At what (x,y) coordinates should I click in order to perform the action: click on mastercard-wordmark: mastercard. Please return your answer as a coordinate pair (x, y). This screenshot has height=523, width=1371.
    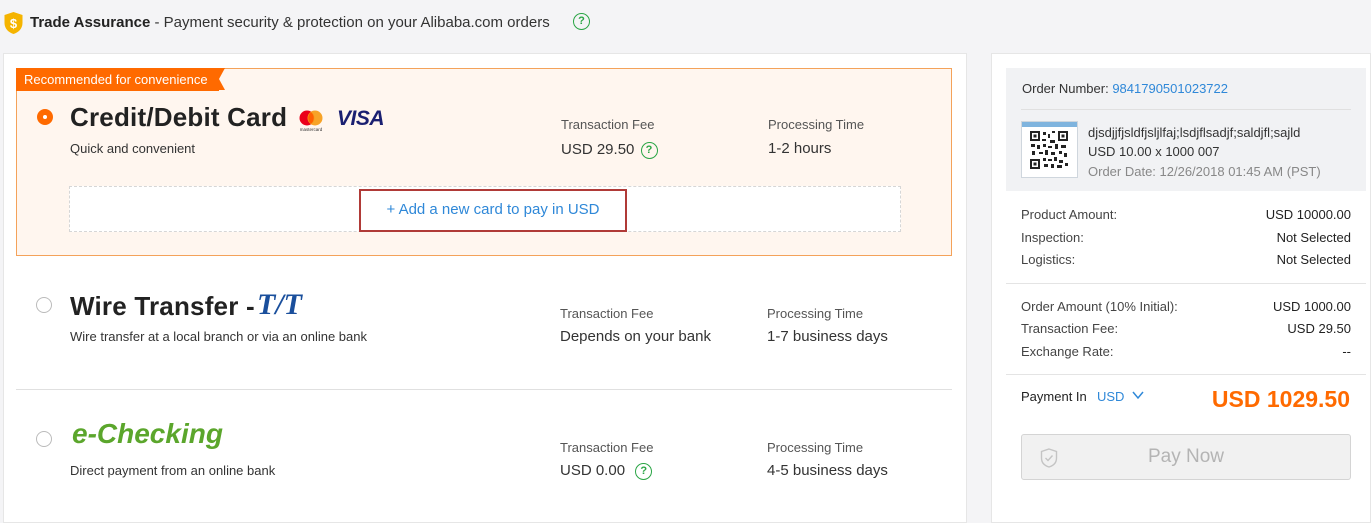
    Looking at the image, I should click on (311, 129).